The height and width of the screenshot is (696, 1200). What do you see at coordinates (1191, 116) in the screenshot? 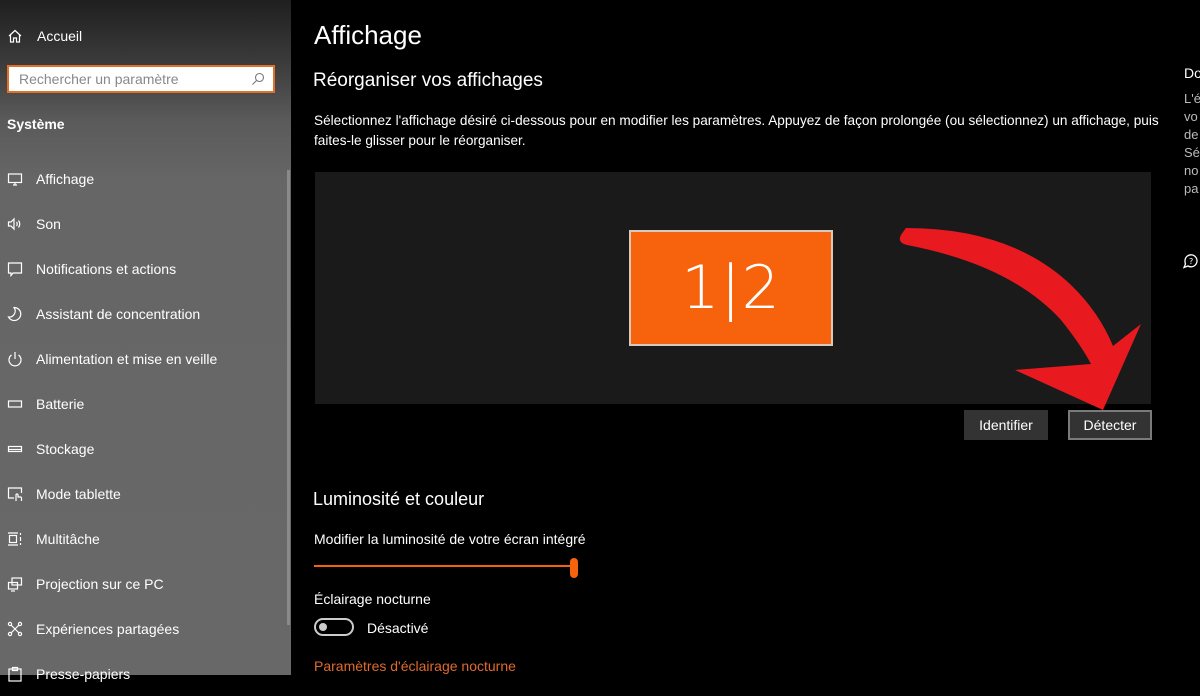
I see `related-panel-line: vo` at bounding box center [1191, 116].